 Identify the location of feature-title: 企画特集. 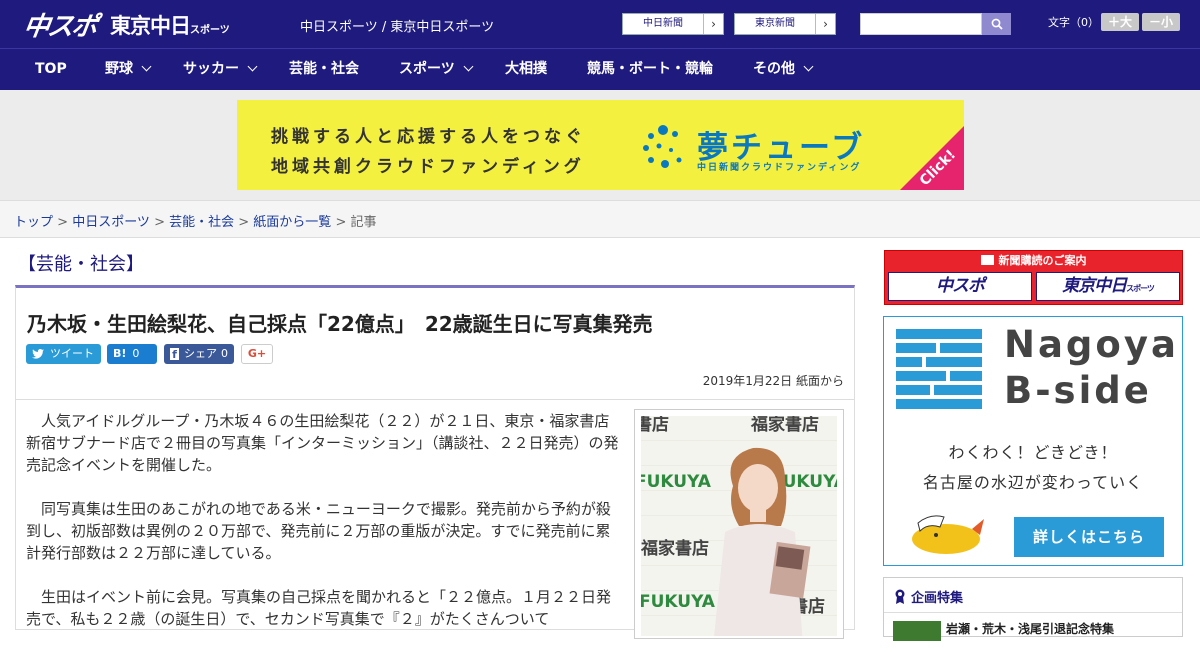
(928, 596).